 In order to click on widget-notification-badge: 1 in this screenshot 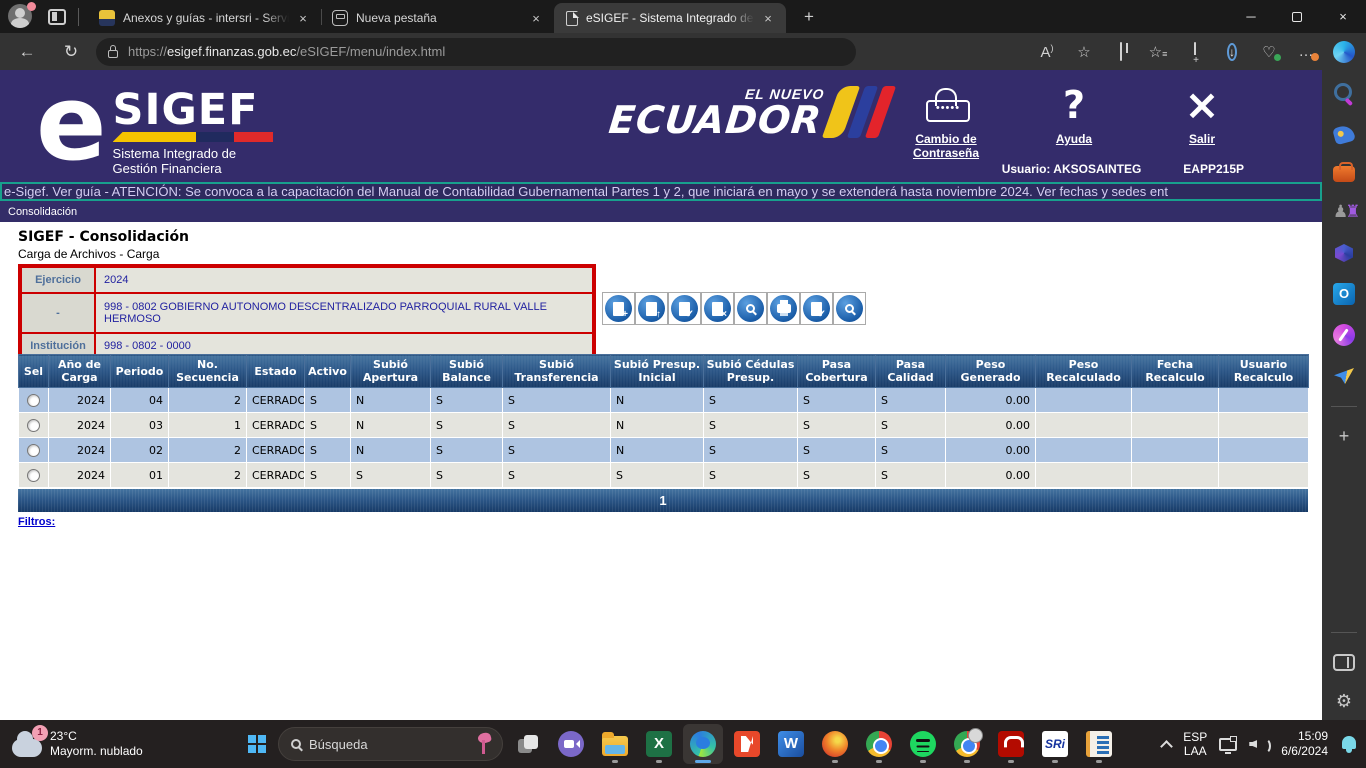, I will do `click(40, 733)`.